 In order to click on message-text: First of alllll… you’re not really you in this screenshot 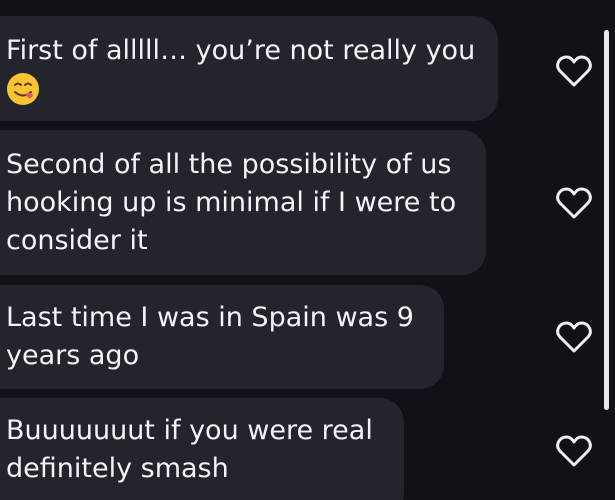, I will do `click(241, 50)`.